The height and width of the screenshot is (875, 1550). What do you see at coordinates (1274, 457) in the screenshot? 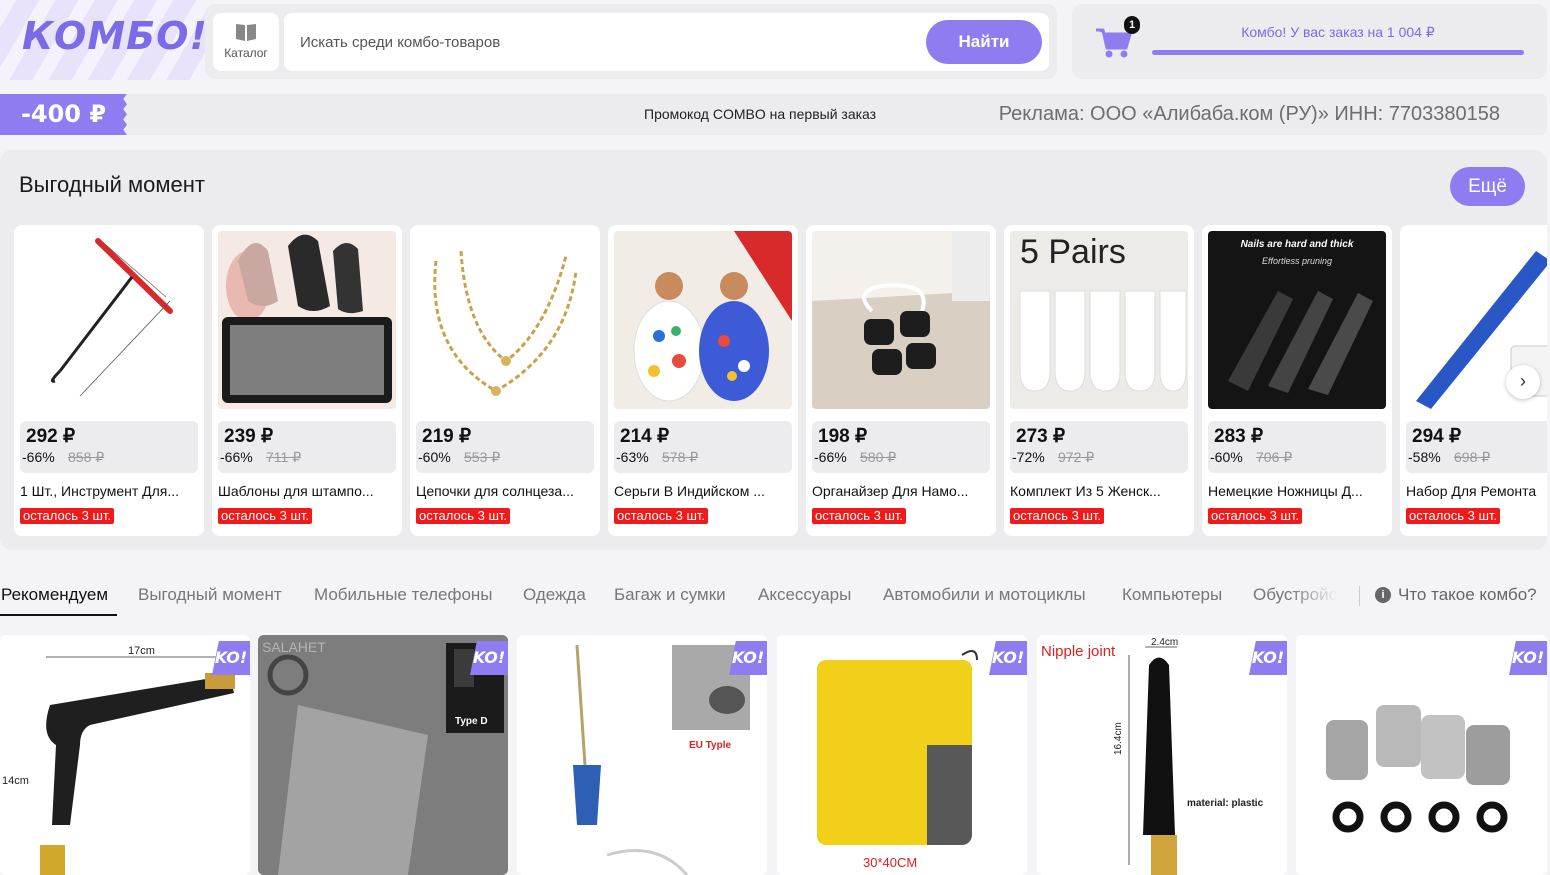
I see `old-price: 706 ₽` at bounding box center [1274, 457].